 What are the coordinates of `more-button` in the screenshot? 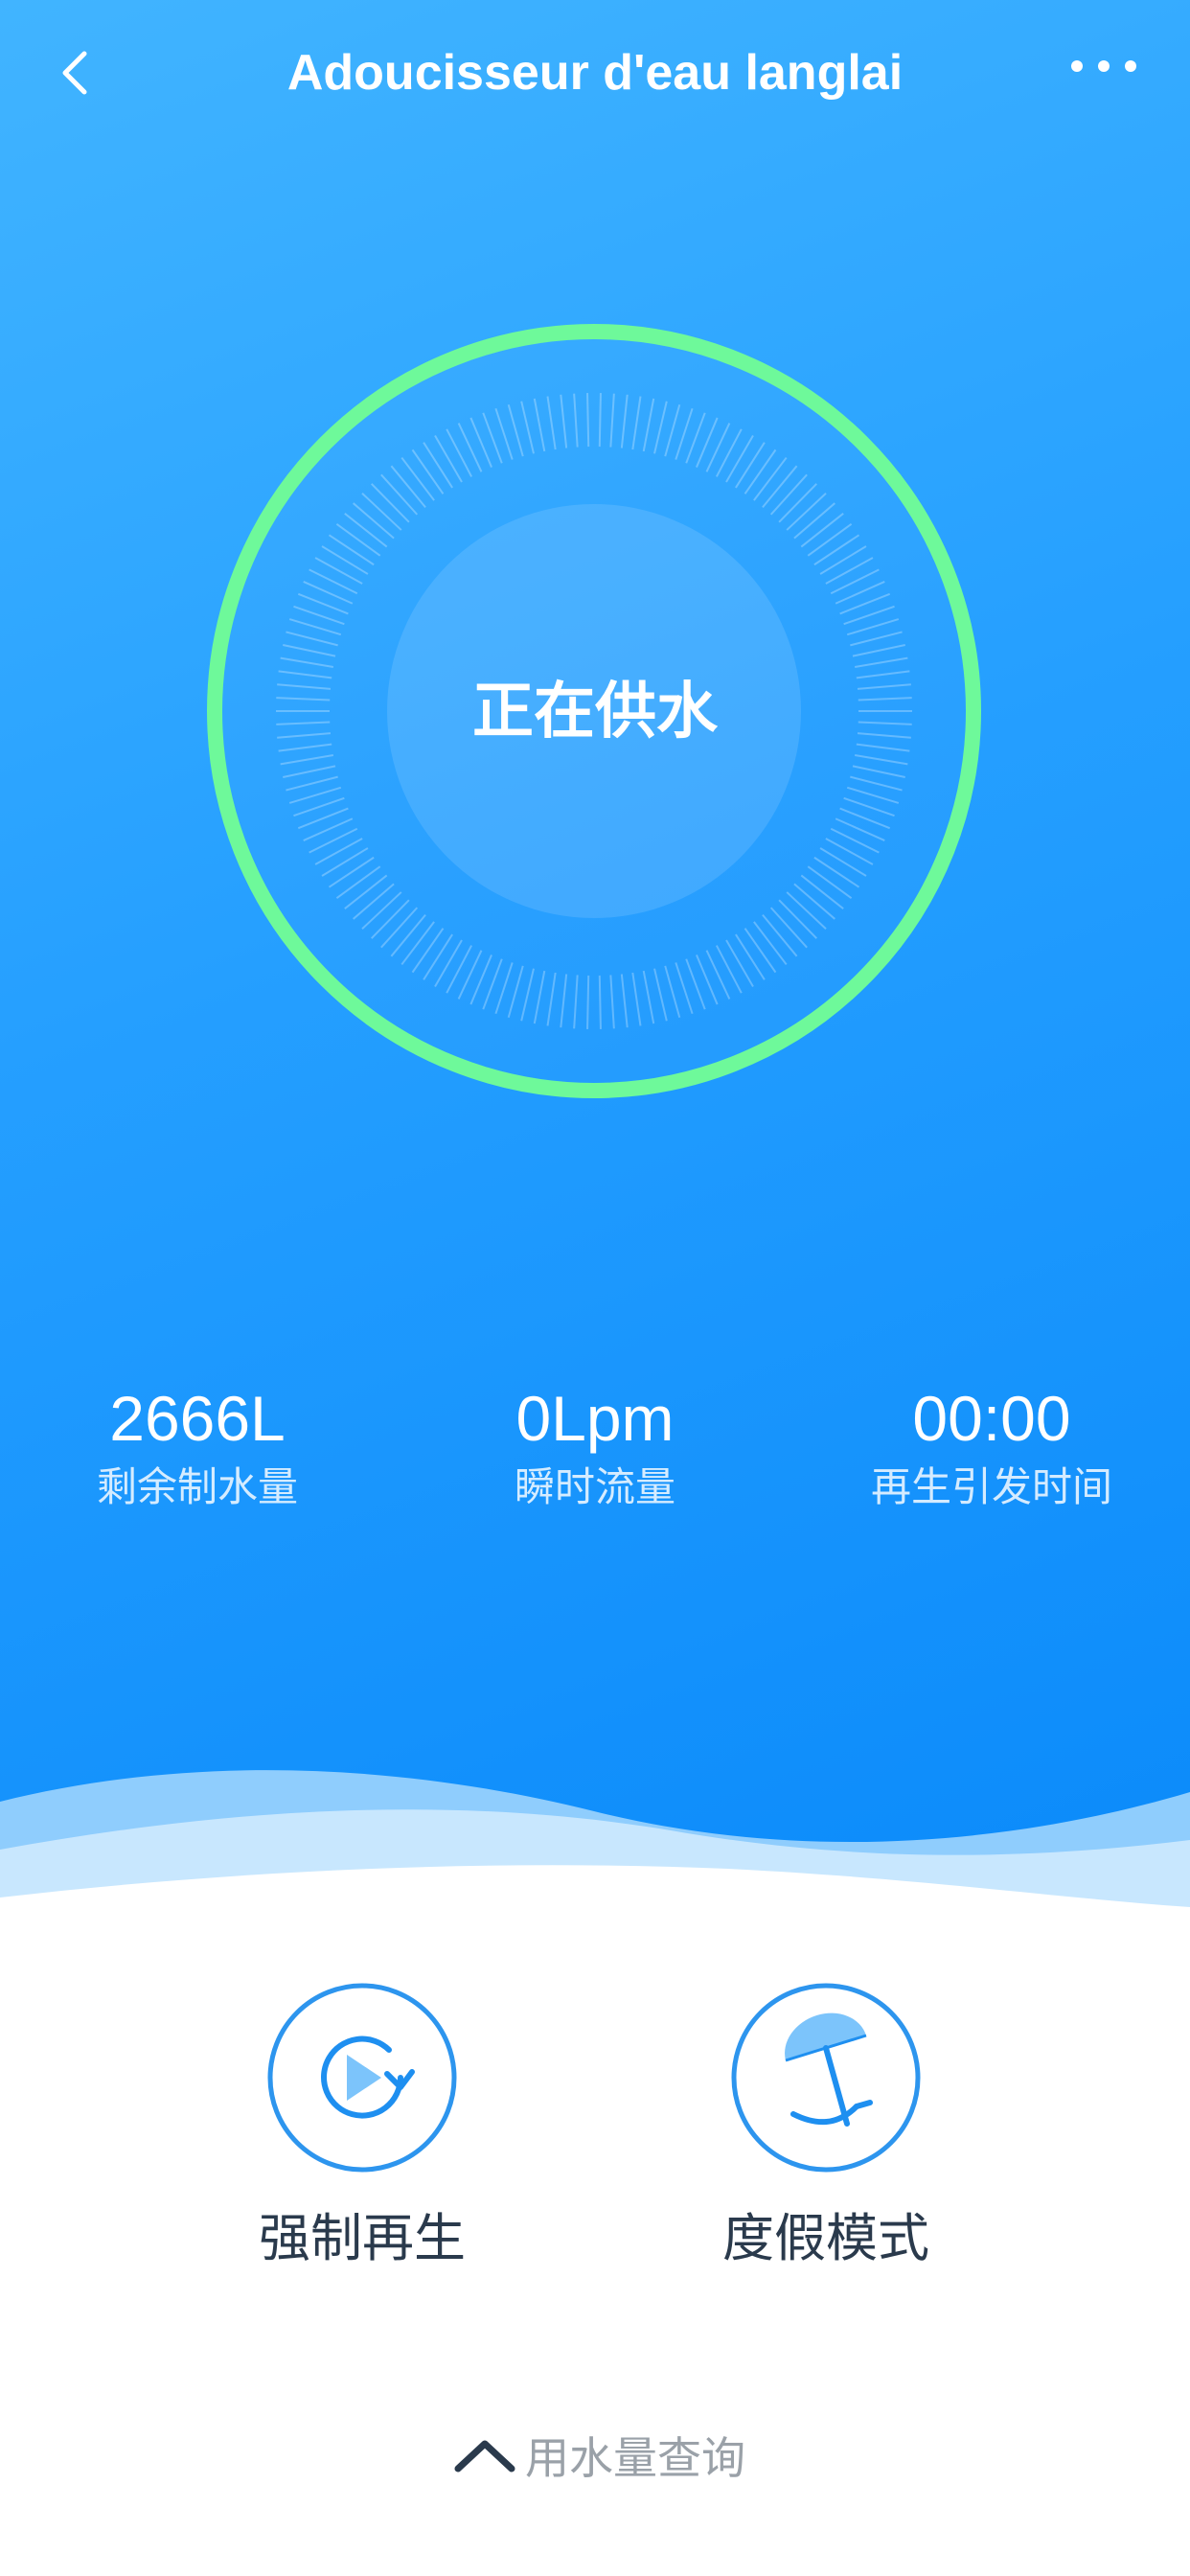 It's located at (1103, 66).